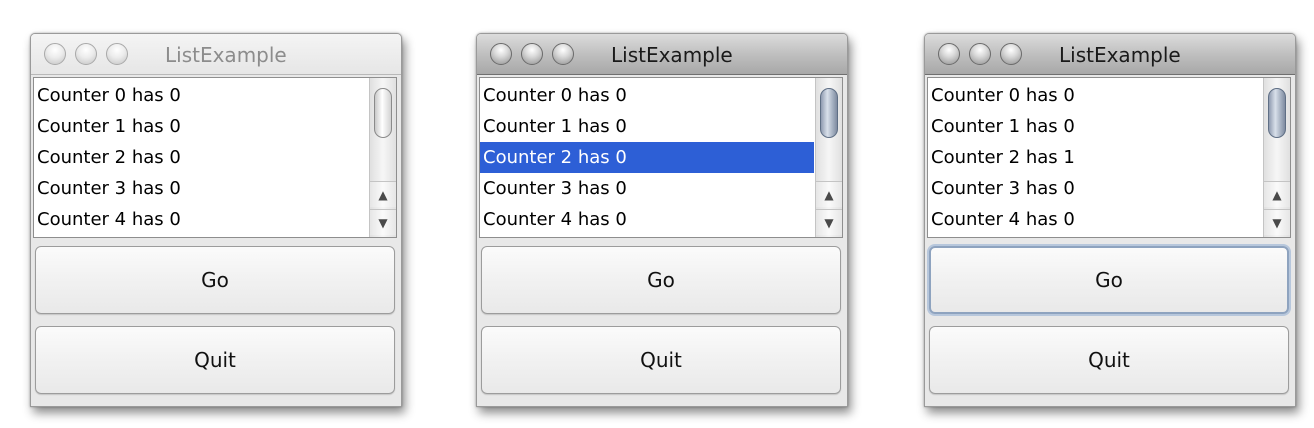  Describe the element at coordinates (201, 157) in the screenshot. I see `list-item: Counter 2 has 0` at that location.